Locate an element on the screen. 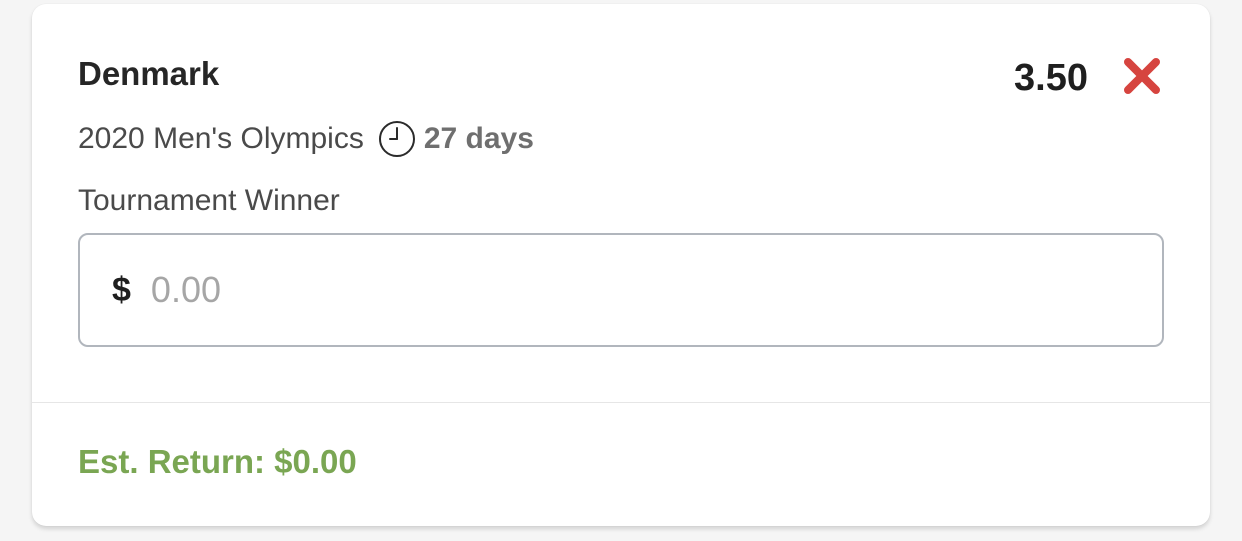 The height and width of the screenshot is (541, 1242). clock-icon is located at coordinates (396, 139).